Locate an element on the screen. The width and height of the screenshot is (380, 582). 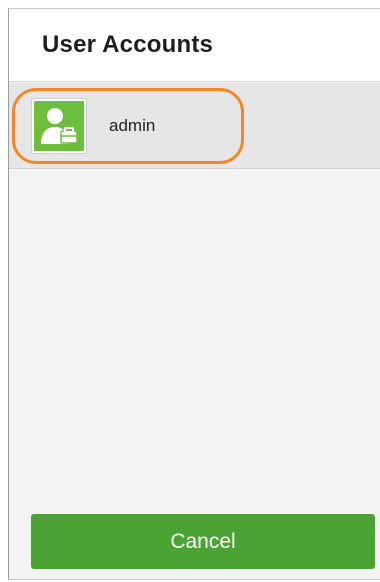
dialog-title: User Accounts is located at coordinates (128, 44).